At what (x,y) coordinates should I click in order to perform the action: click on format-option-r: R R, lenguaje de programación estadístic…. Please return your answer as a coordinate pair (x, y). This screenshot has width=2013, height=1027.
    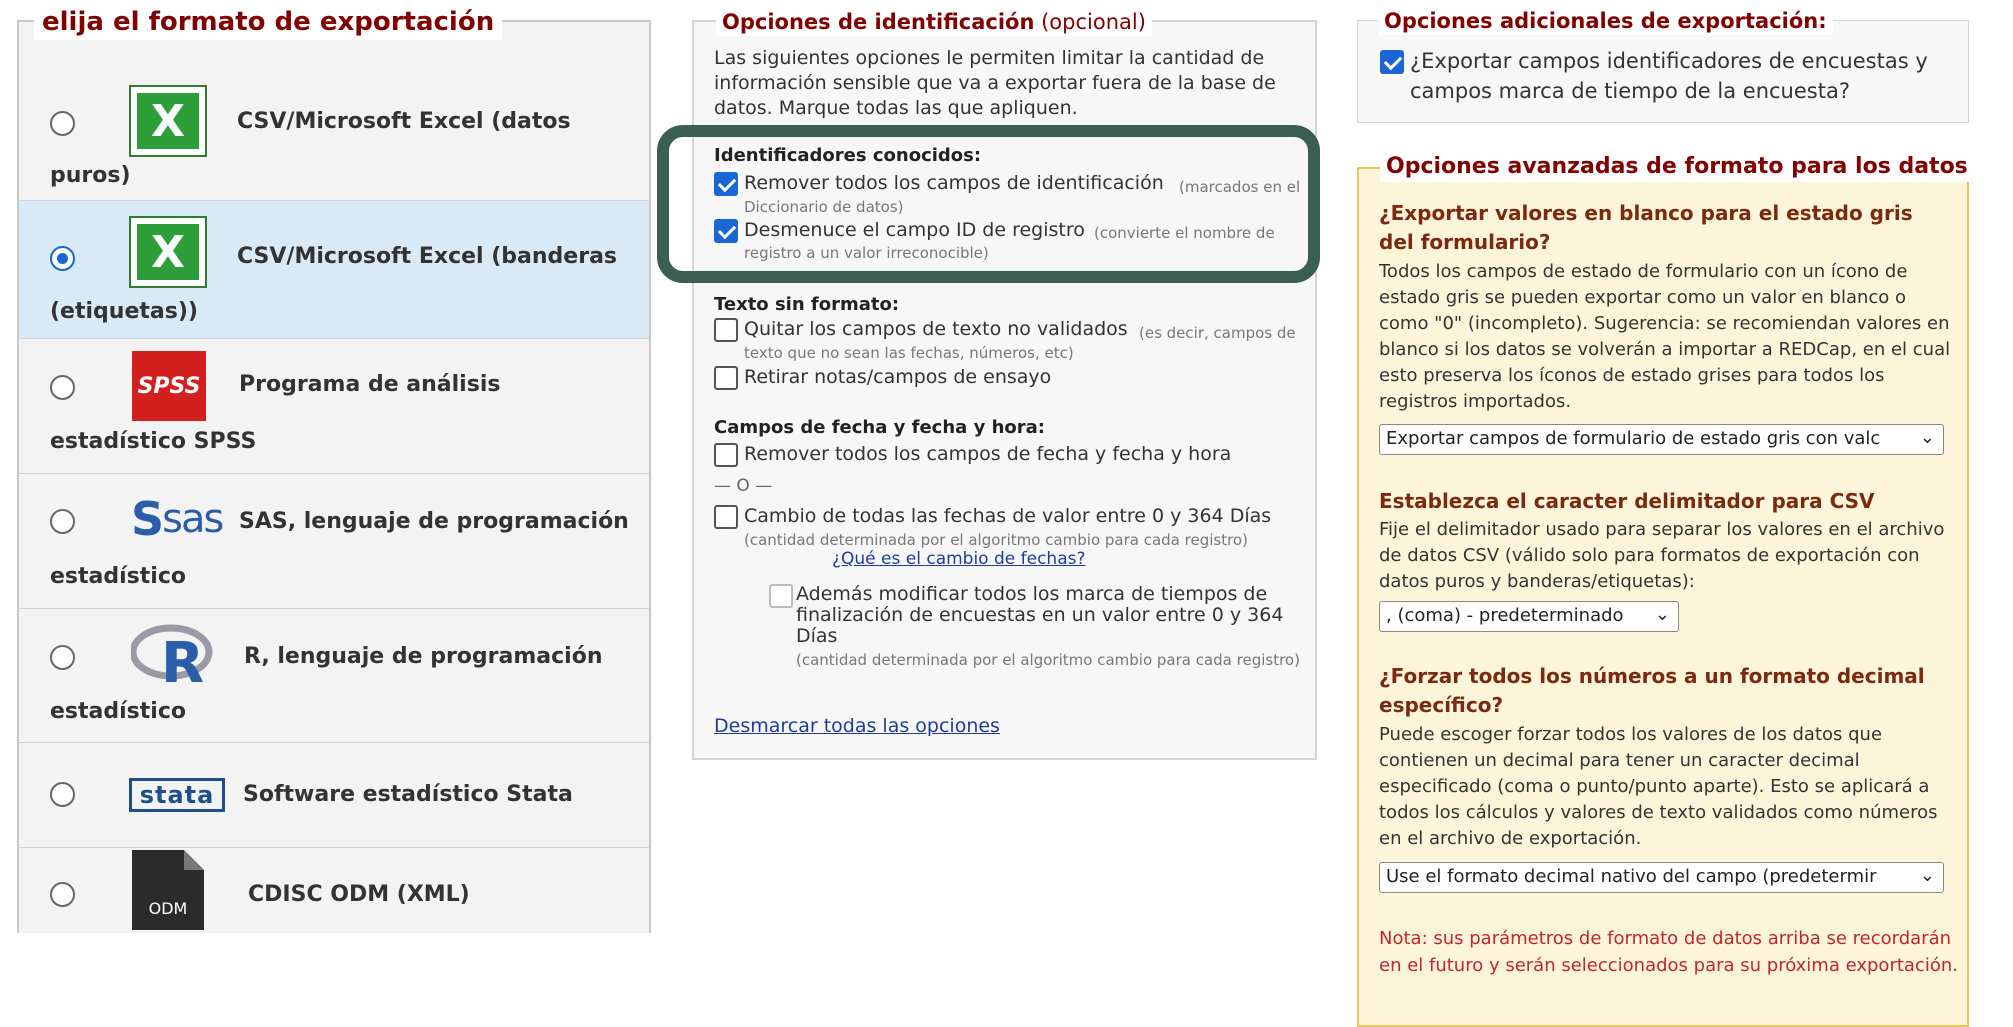
    Looking at the image, I should click on (334, 676).